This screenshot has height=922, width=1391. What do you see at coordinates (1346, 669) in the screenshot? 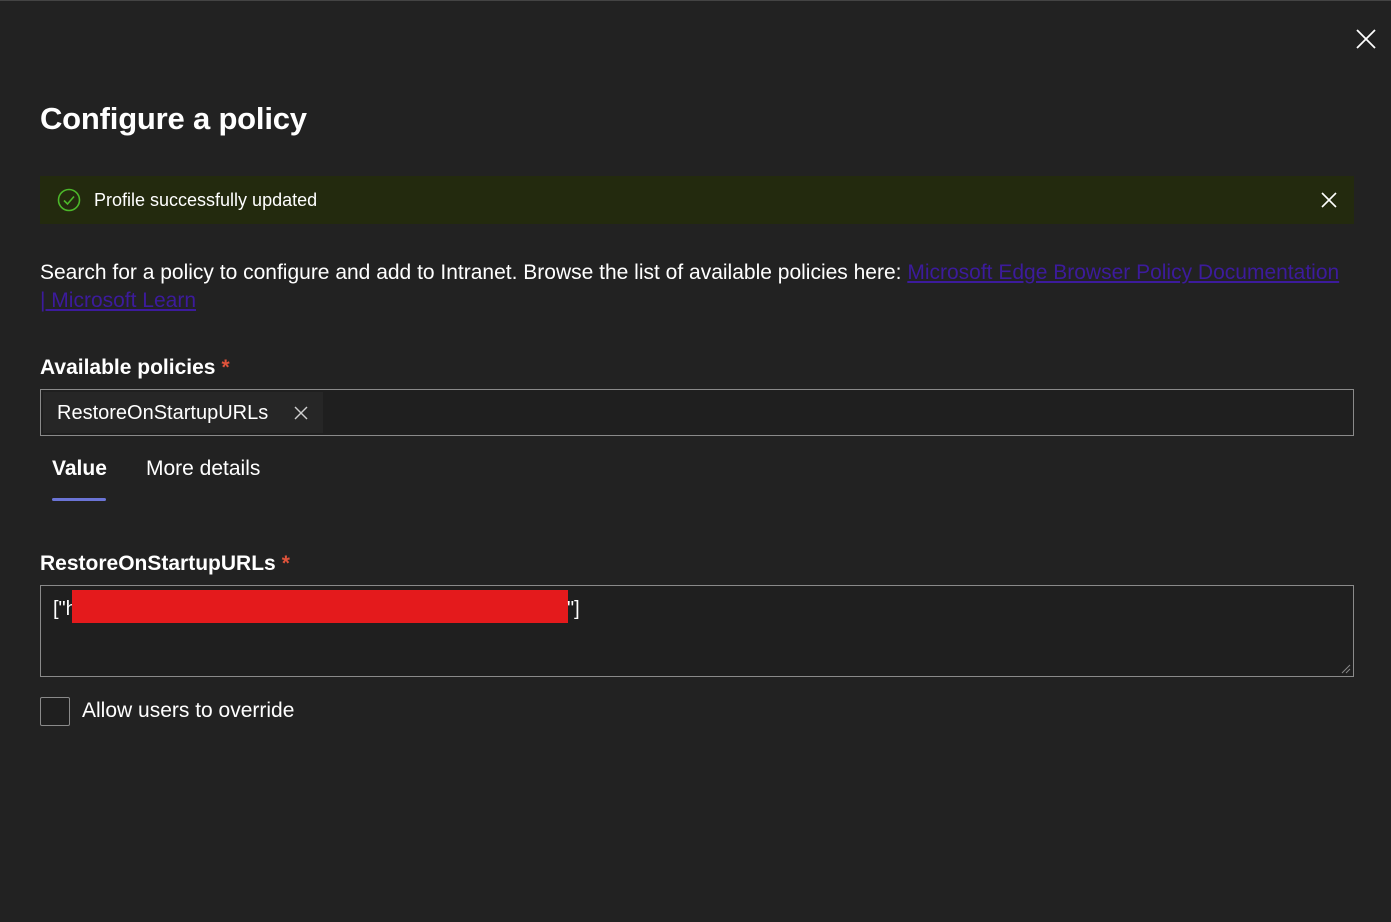
I see `resize-handle-icon` at bounding box center [1346, 669].